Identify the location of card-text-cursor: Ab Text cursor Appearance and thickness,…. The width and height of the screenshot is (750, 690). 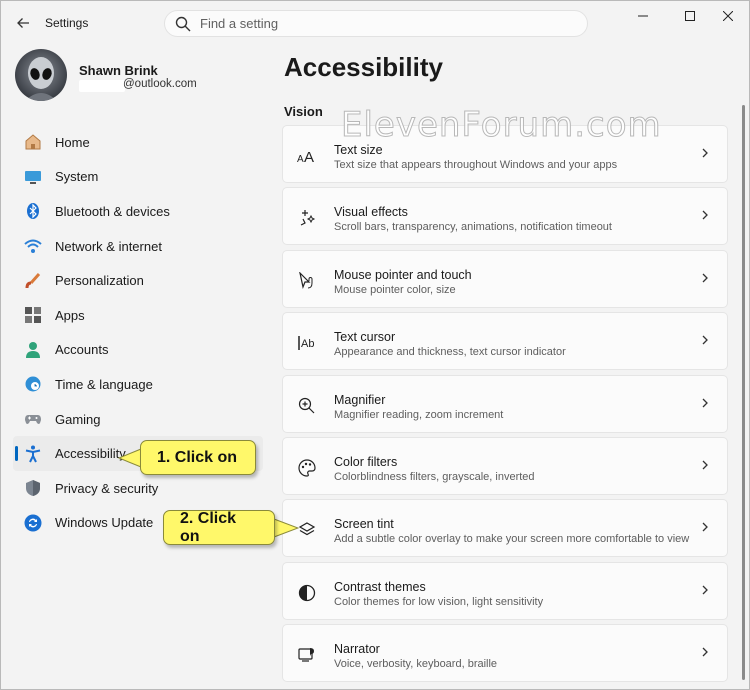
(505, 341).